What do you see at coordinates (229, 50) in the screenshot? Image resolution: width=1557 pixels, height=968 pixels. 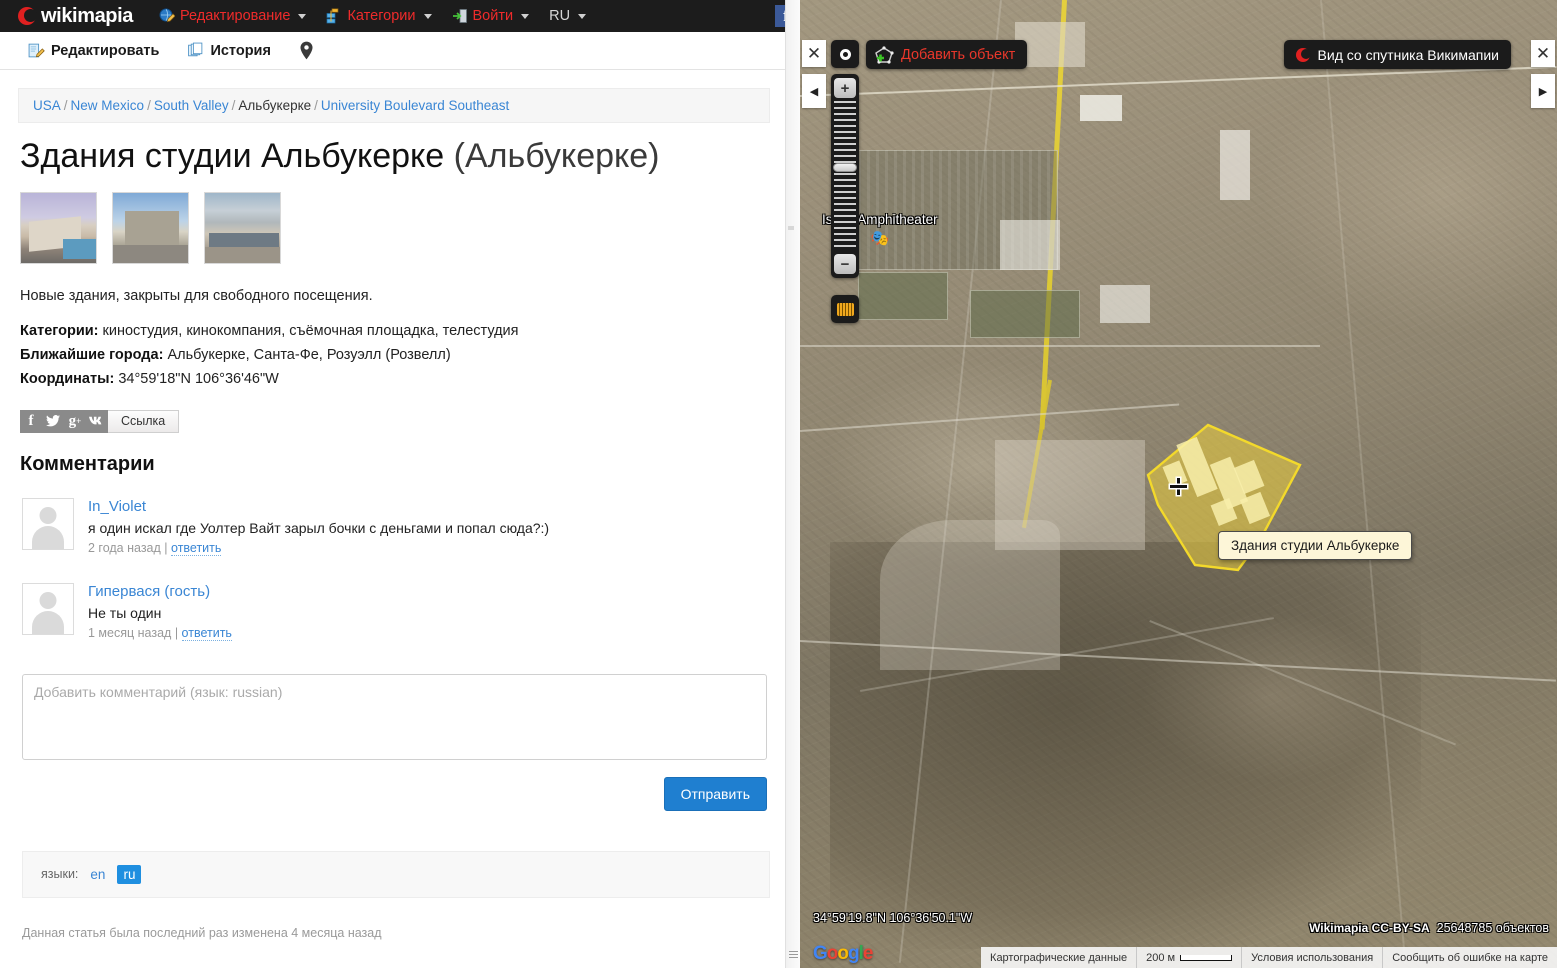 I see `history-button: История` at bounding box center [229, 50].